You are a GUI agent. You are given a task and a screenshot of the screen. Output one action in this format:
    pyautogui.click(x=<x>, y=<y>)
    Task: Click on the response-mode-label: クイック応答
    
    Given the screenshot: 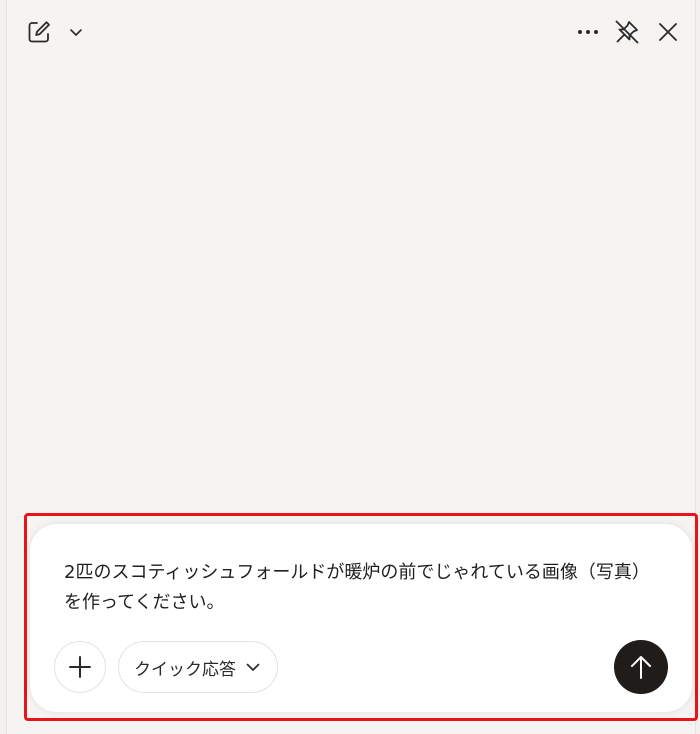 What is the action you would take?
    pyautogui.click(x=185, y=669)
    